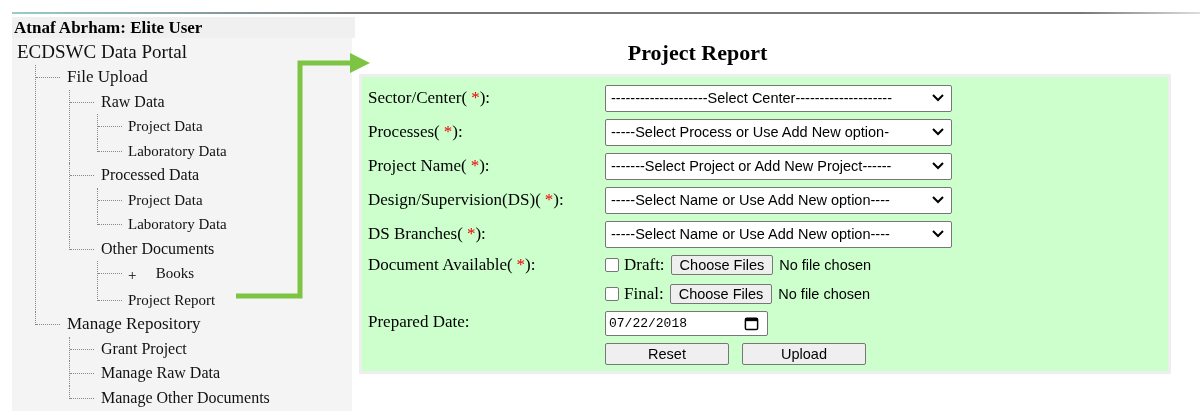 This screenshot has width=1200, height=419. I want to click on tree-link: Manage Other Documents, so click(185, 397).